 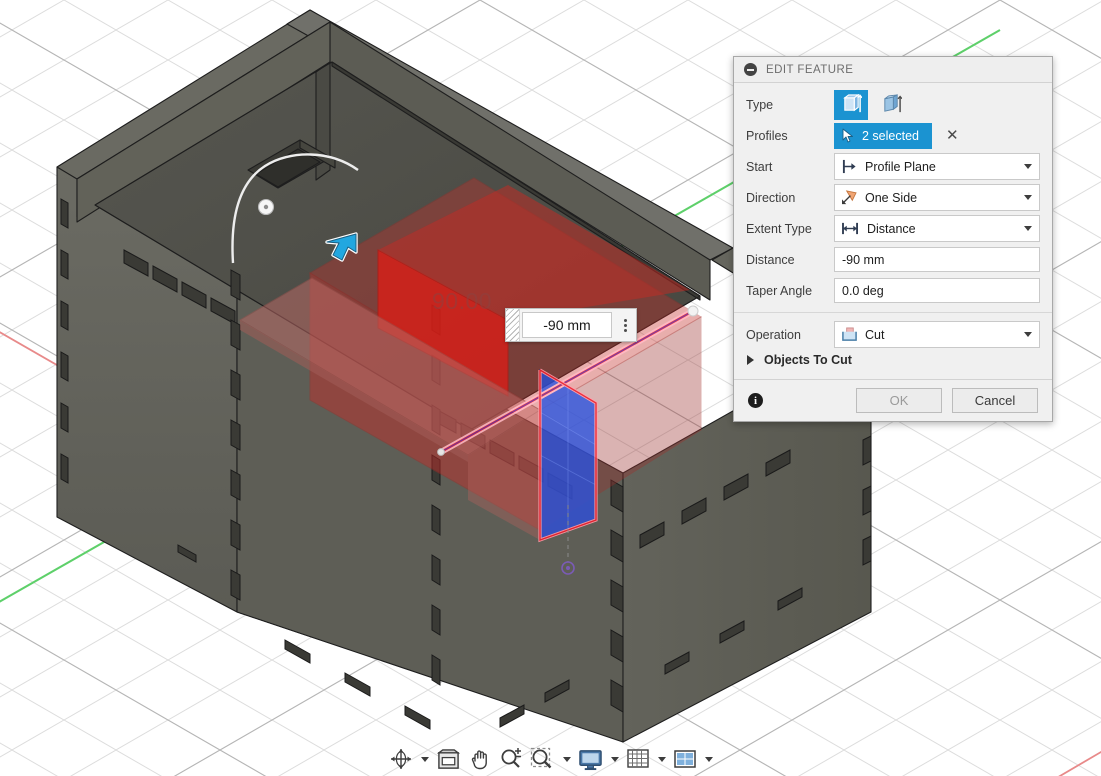 I want to click on orbit-dropdown-caret, so click(x=424, y=759).